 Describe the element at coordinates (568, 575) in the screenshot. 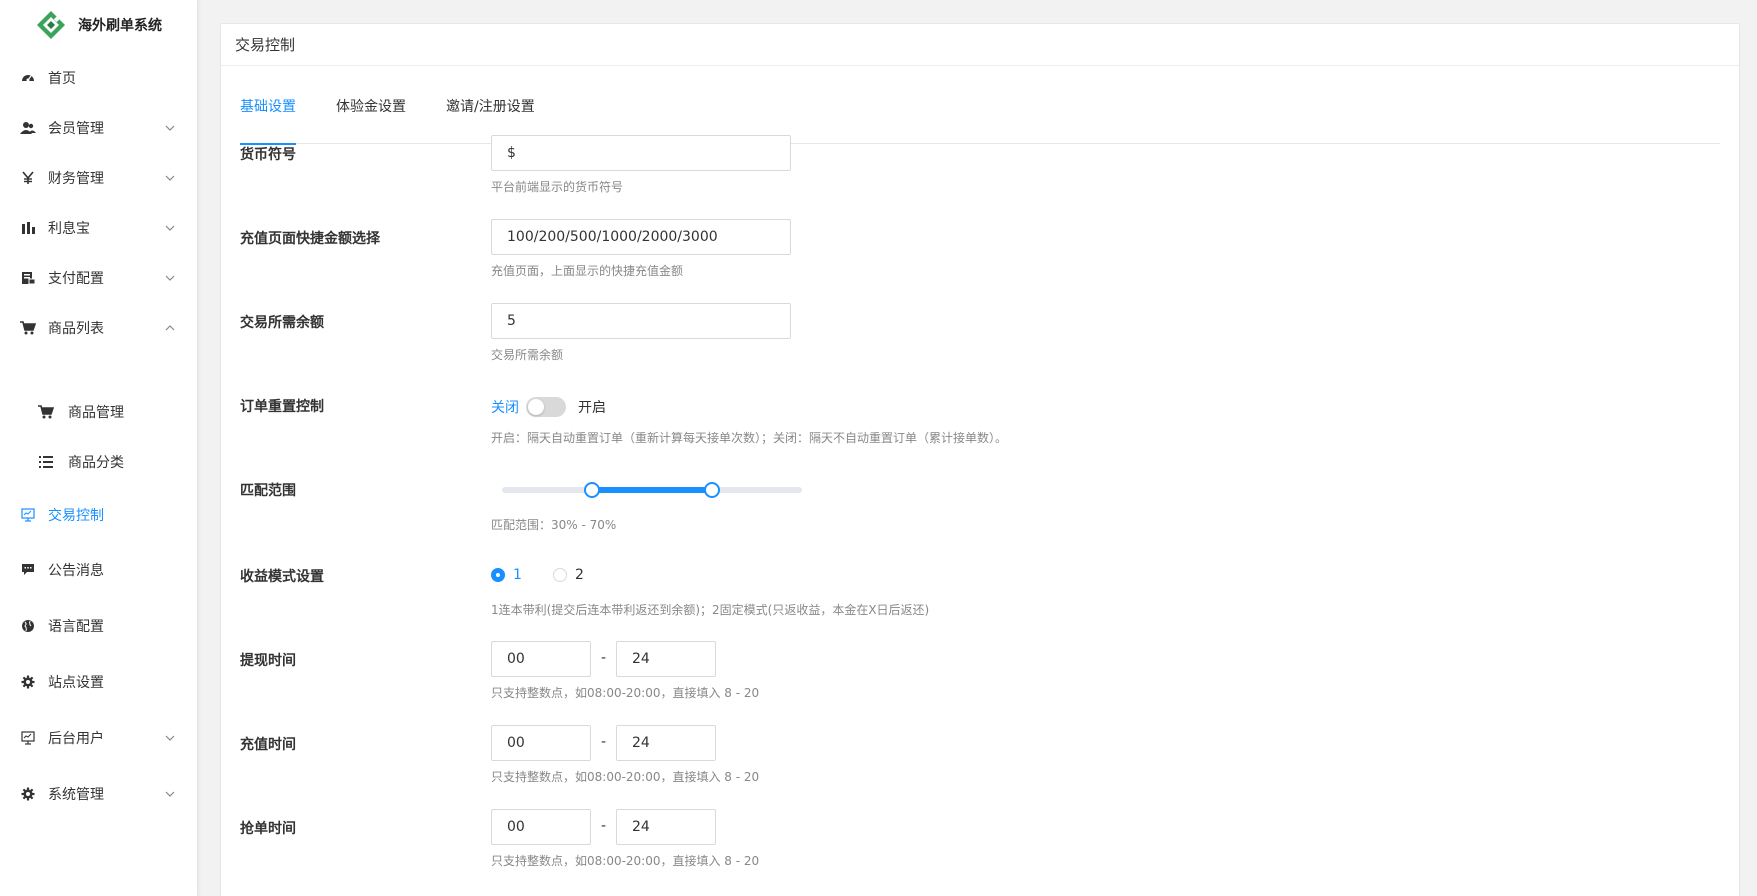

I see `profit-mode-radio-2: 2` at that location.